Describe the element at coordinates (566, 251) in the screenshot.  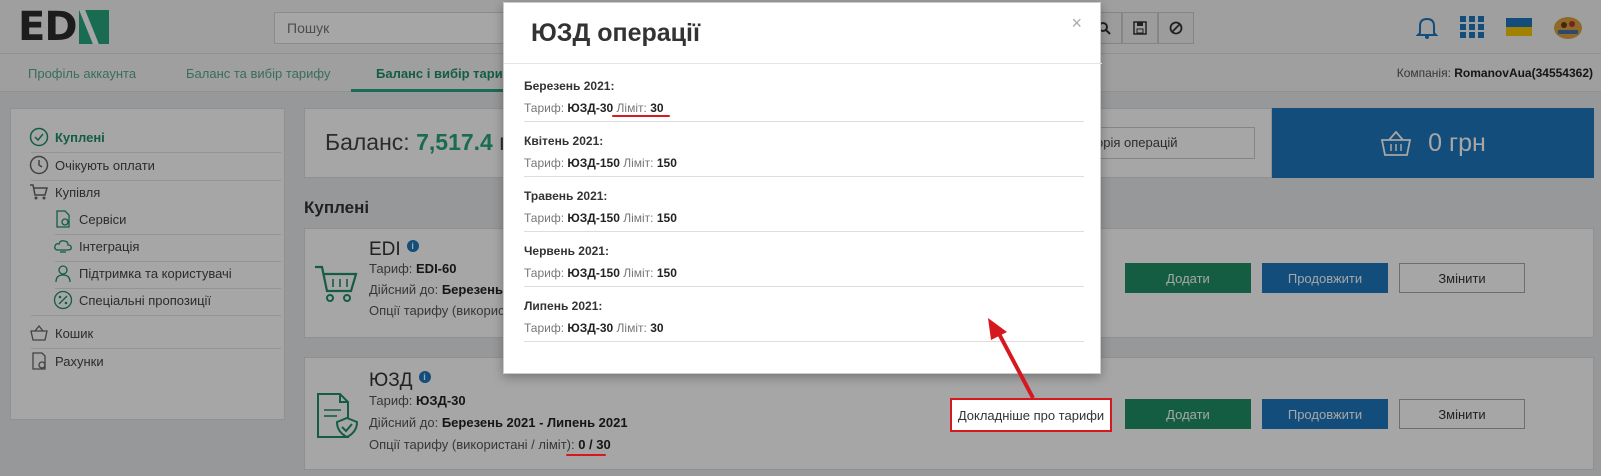
I see `operation-month: Червень 2021:` at that location.